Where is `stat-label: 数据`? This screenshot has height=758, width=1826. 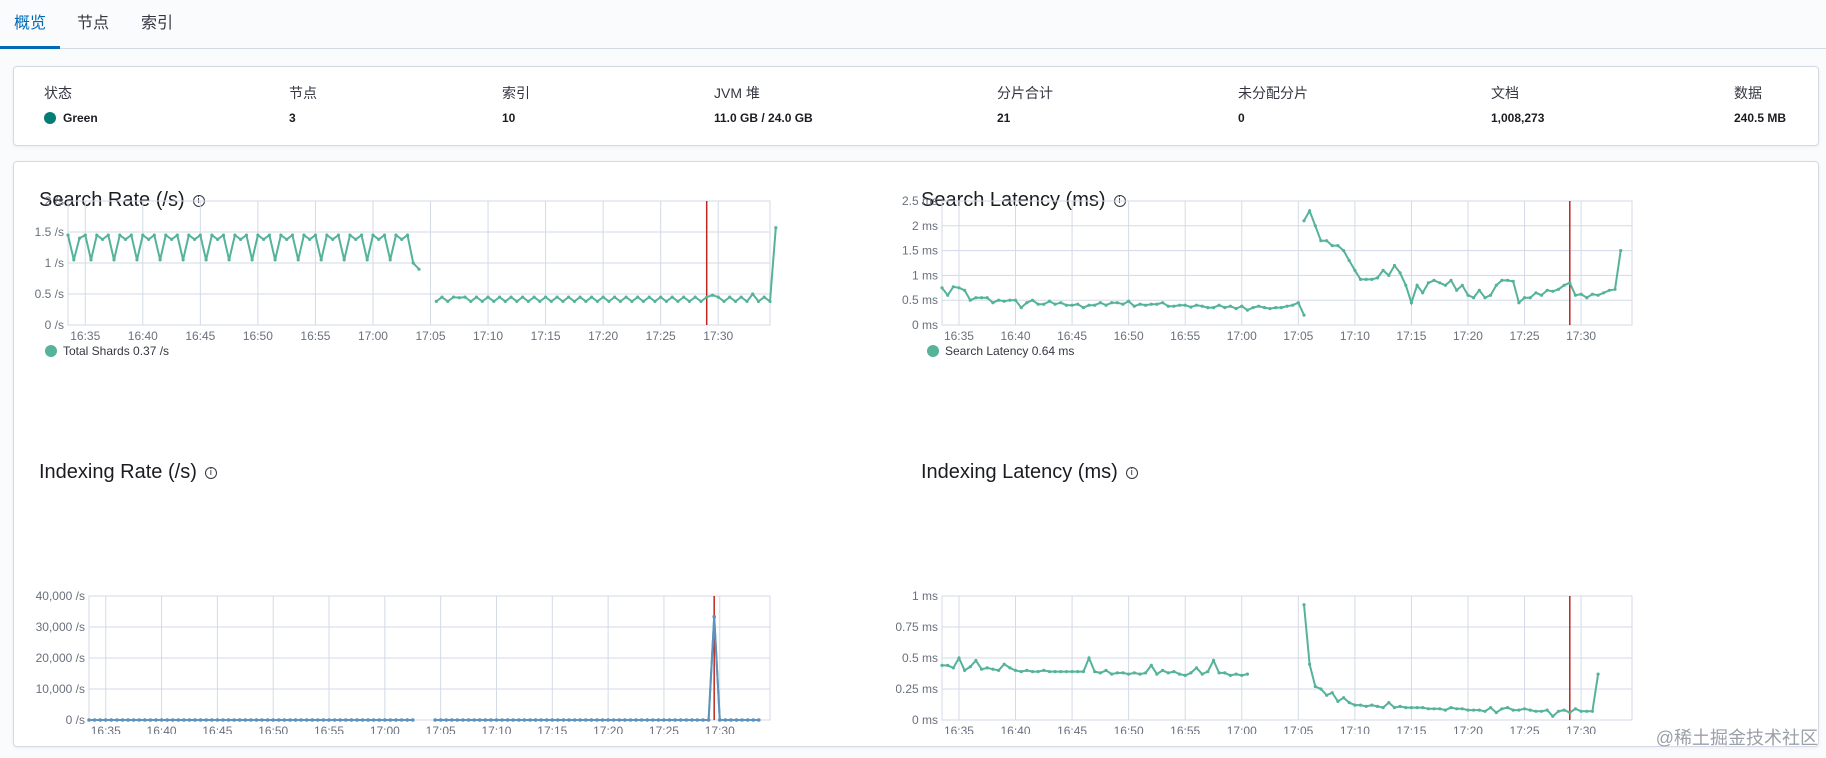
stat-label: 数据 is located at coordinates (1748, 93).